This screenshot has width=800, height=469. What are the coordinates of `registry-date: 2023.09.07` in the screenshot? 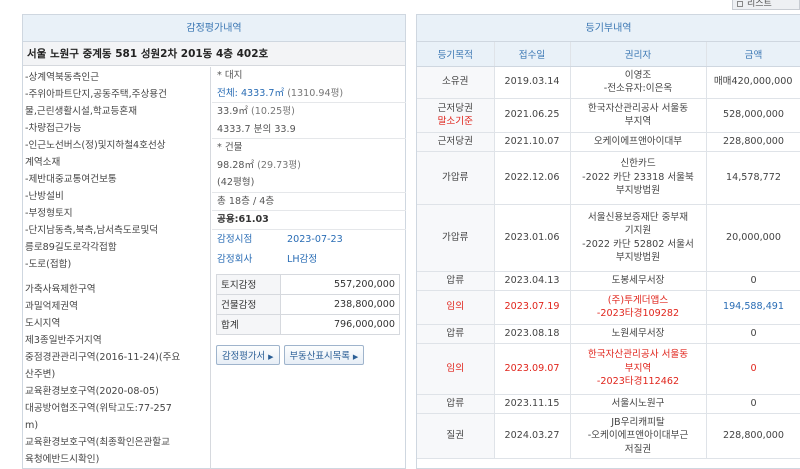 It's located at (532, 369).